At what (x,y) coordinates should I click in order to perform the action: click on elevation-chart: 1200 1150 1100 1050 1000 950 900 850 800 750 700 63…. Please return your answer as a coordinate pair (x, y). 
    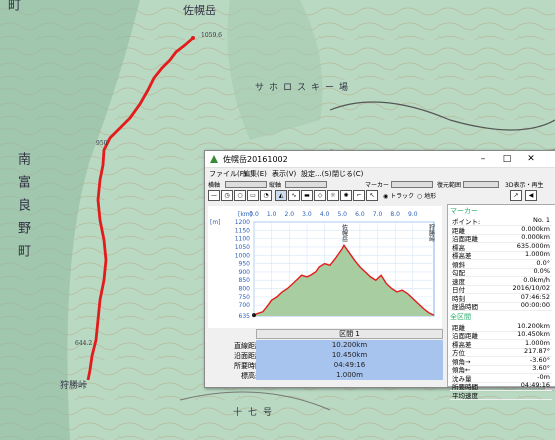
    Looking at the image, I should click on (325, 267).